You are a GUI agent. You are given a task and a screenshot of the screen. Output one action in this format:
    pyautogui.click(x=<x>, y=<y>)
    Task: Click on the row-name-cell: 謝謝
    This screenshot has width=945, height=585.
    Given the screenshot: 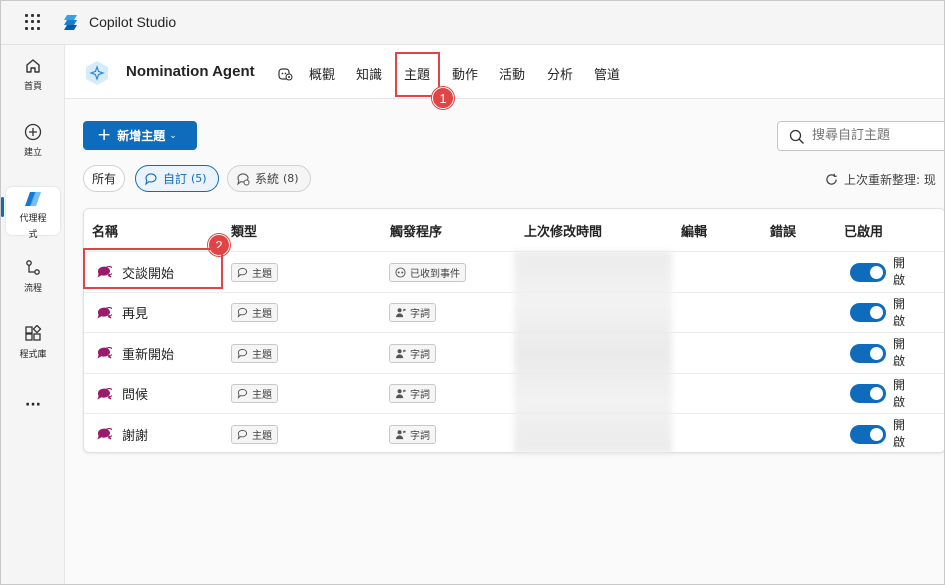 What is the action you would take?
    pyautogui.click(x=122, y=434)
    